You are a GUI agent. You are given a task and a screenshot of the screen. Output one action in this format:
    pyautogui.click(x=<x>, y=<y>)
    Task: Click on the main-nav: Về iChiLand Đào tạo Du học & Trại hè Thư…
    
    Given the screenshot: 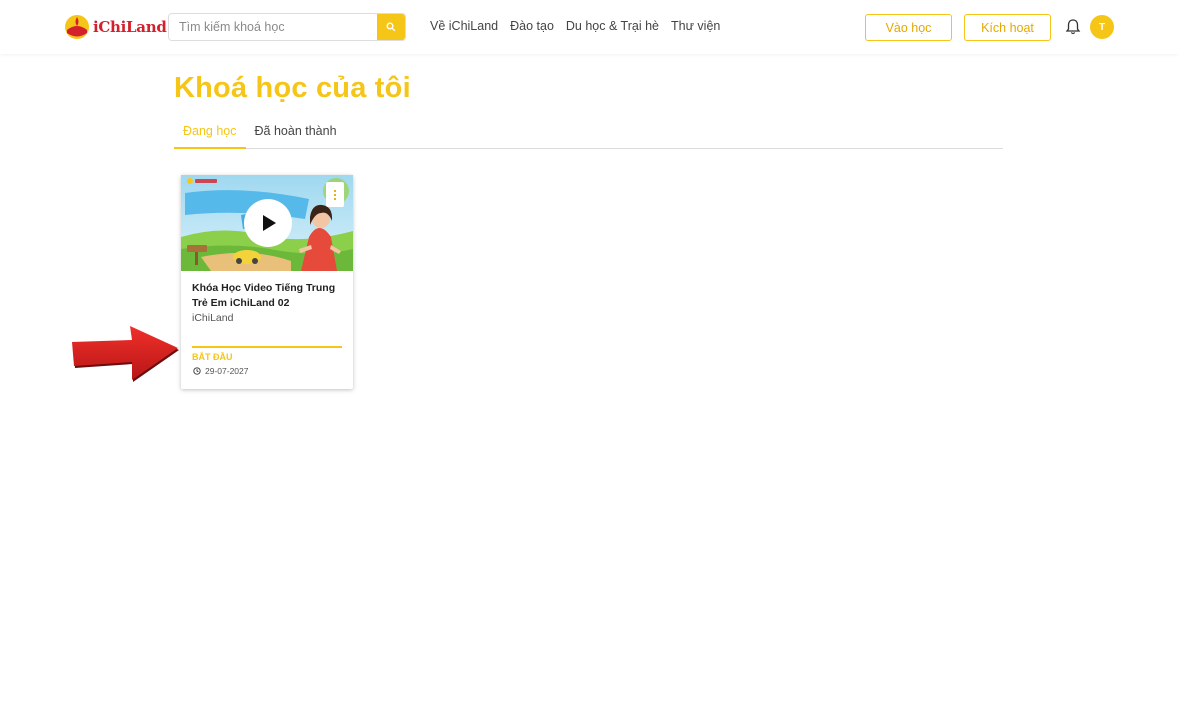 What is the action you would take?
    pyautogui.click(x=575, y=26)
    